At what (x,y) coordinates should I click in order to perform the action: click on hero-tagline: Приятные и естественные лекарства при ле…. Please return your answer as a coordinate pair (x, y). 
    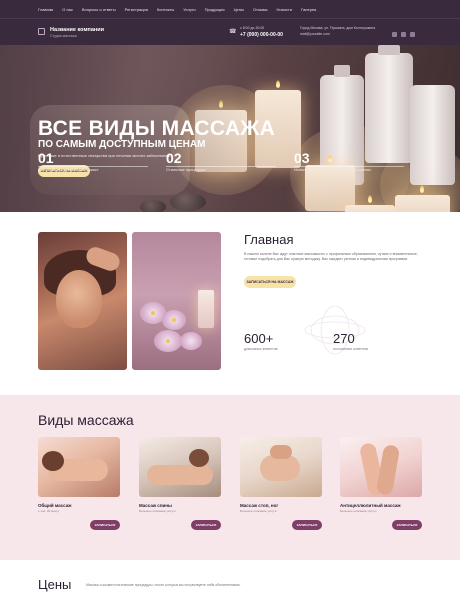
    Looking at the image, I should click on (104, 155).